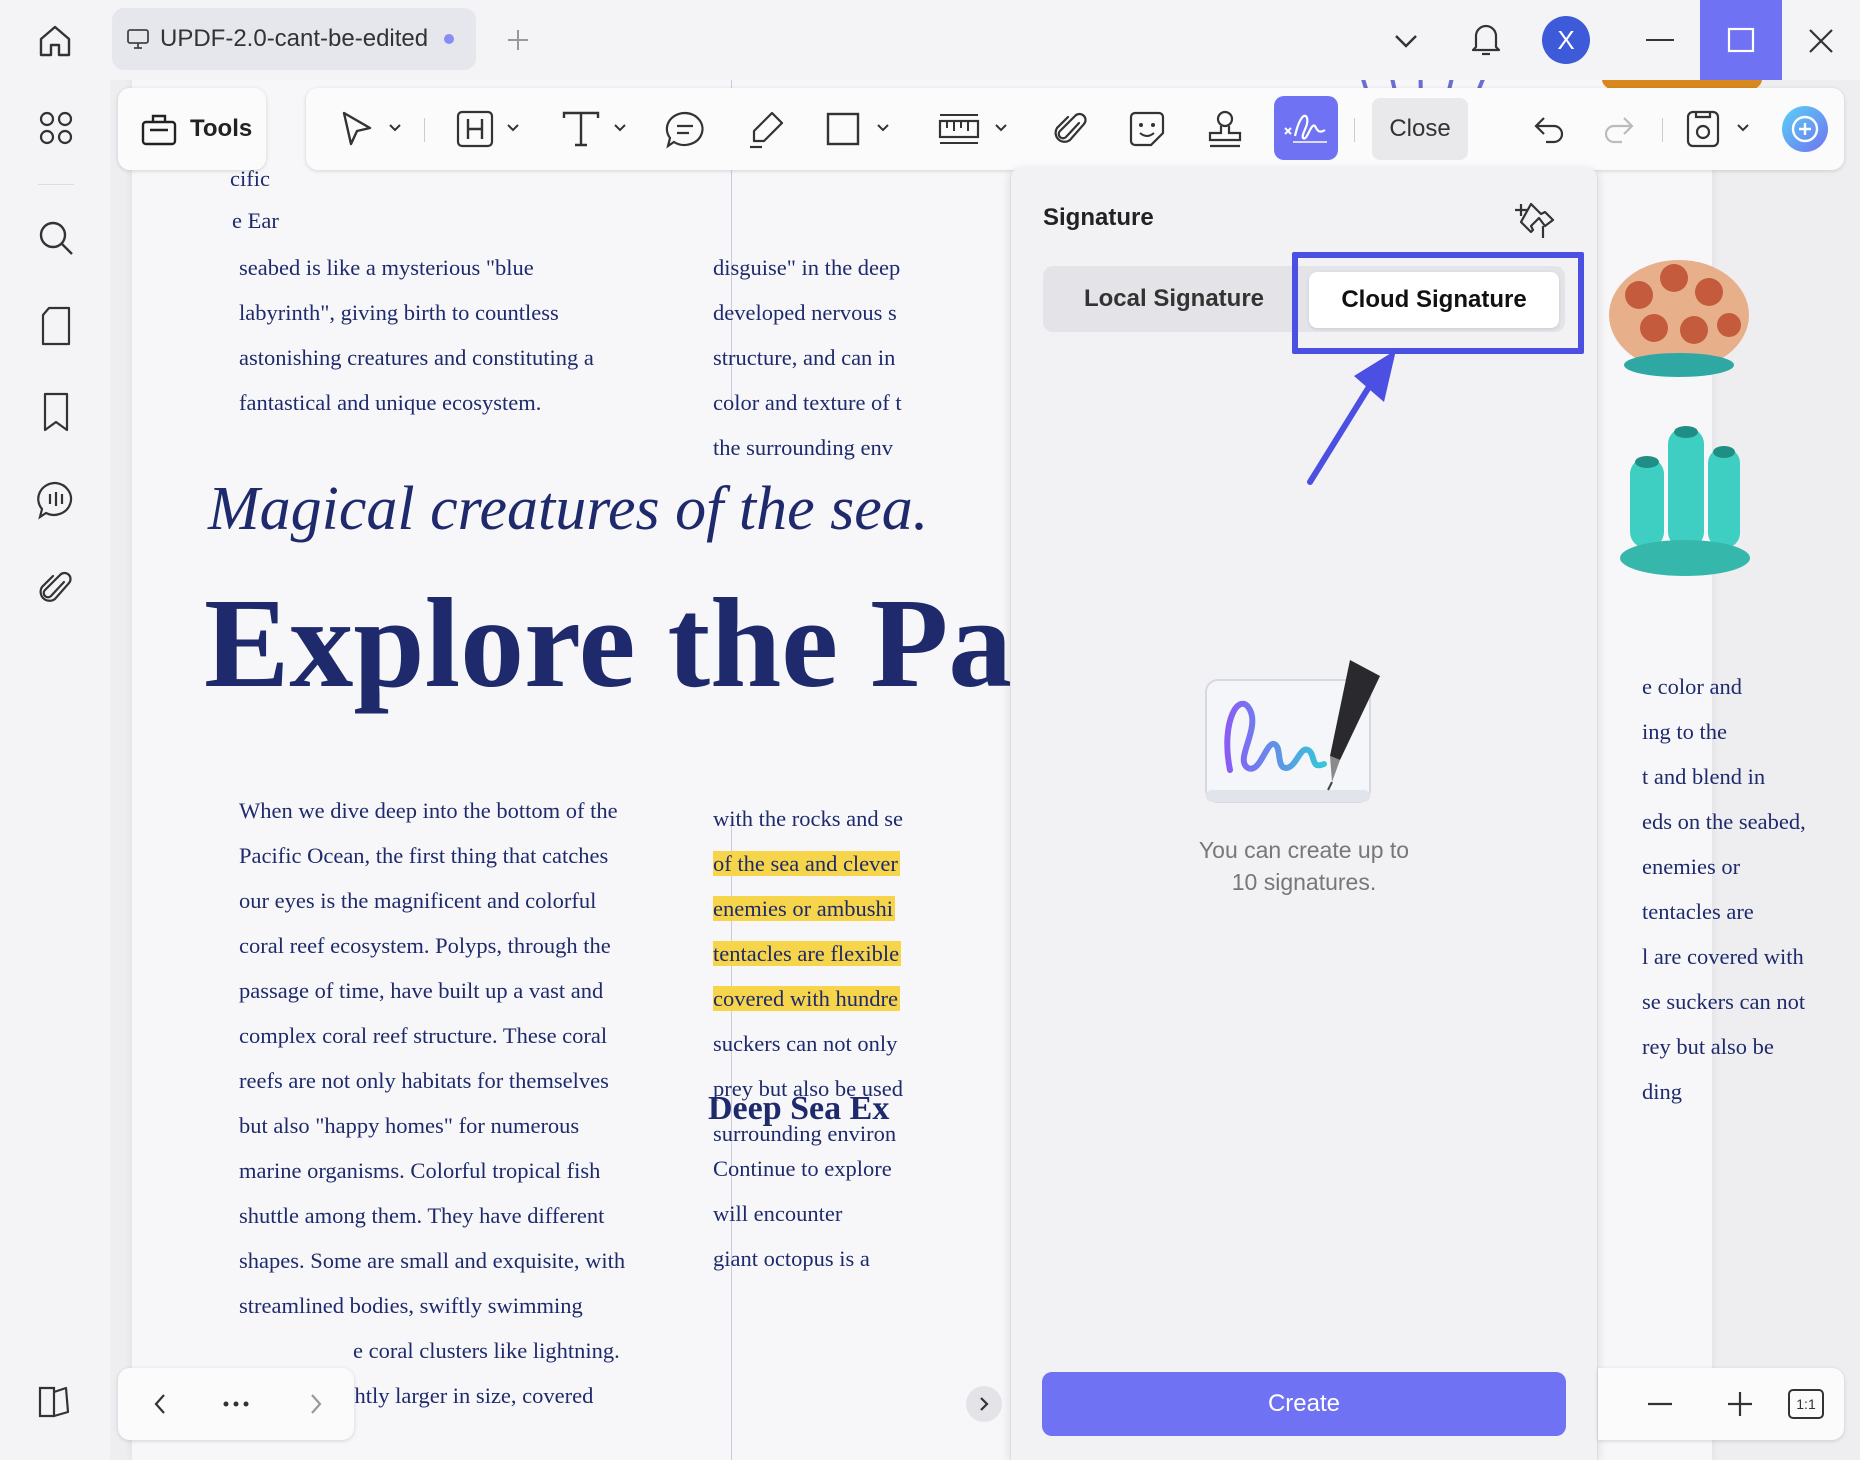 The height and width of the screenshot is (1460, 1860). I want to click on stamp-icon, so click(1225, 129).